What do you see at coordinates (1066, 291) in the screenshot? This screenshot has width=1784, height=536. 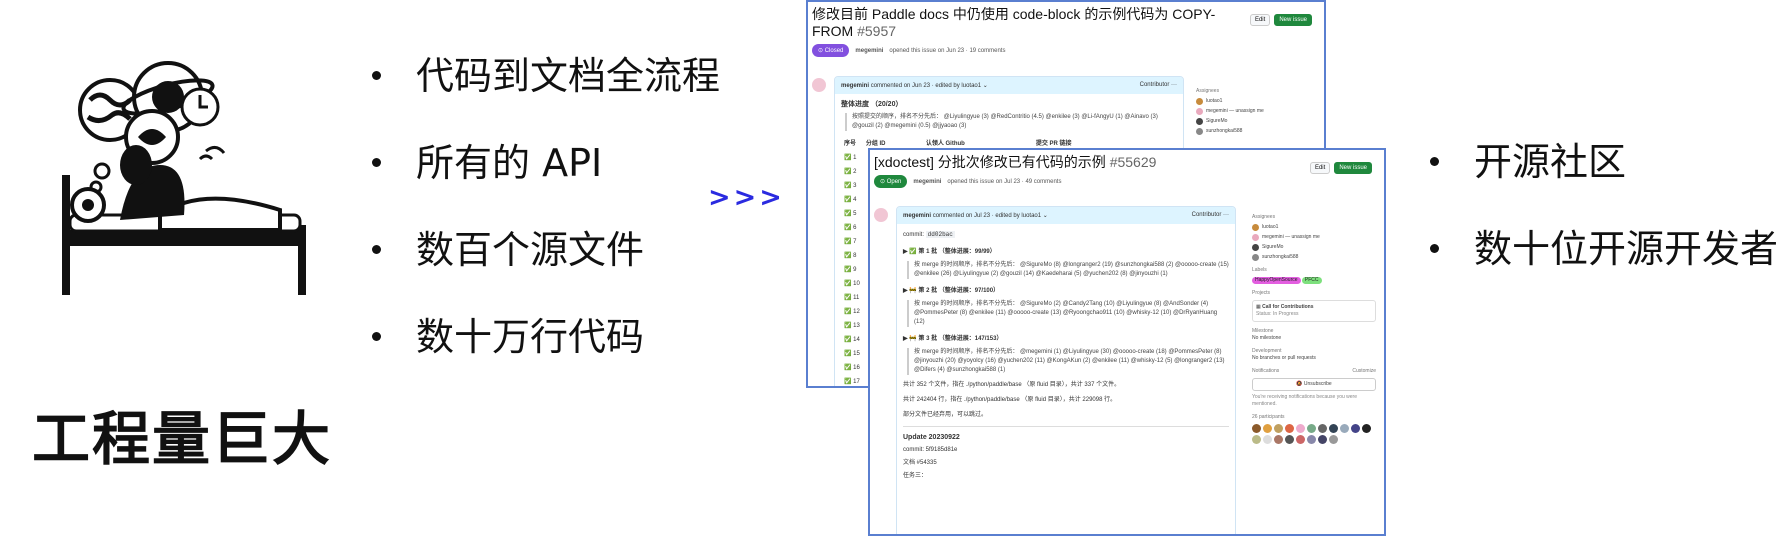 I see `batch-2-summary: ▶ 🚧 第 2 批 （整体进展：97/100）` at bounding box center [1066, 291].